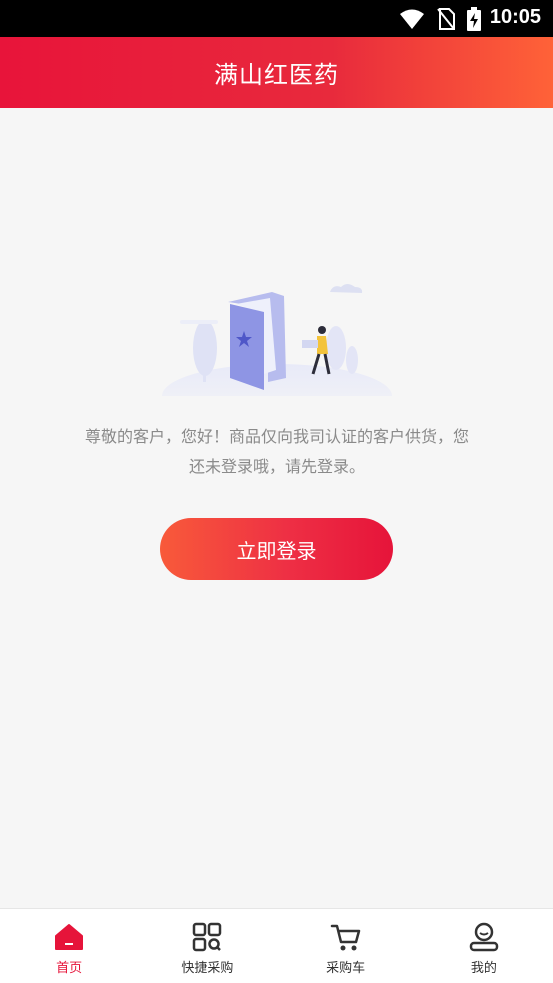 The width and height of the screenshot is (553, 983). Describe the element at coordinates (346, 937) in the screenshot. I see `cart-icon` at that location.